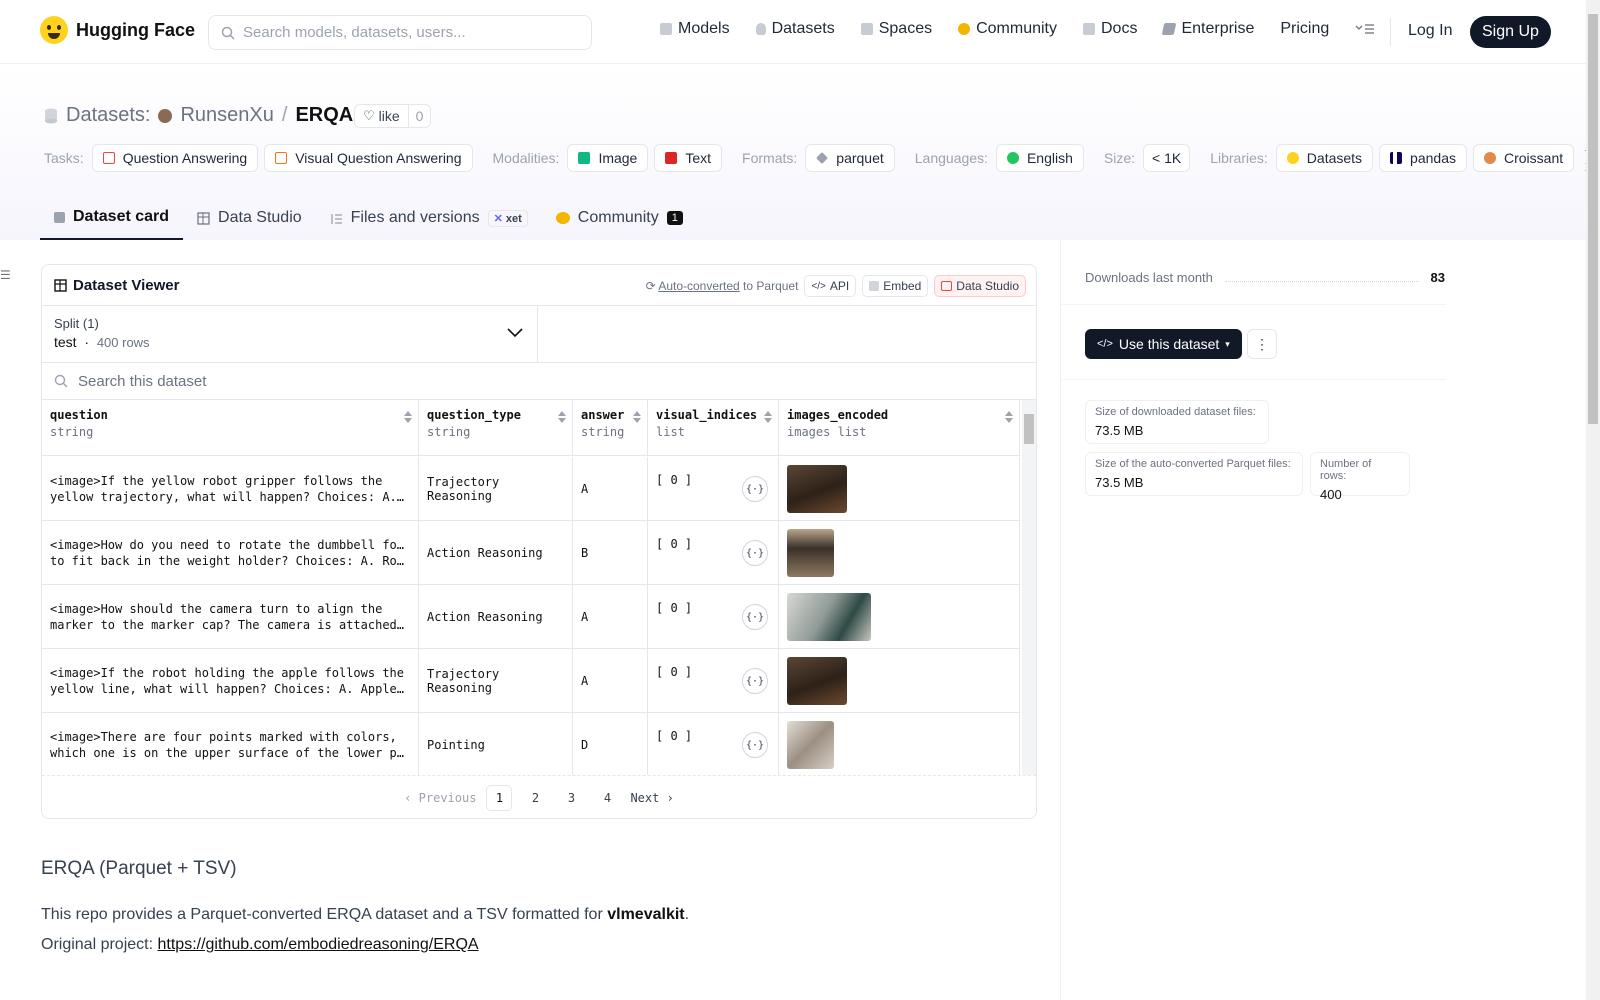 This screenshot has height=1000, width=1600. What do you see at coordinates (1523, 158) in the screenshot?
I see `tag-croissant: Croissant` at bounding box center [1523, 158].